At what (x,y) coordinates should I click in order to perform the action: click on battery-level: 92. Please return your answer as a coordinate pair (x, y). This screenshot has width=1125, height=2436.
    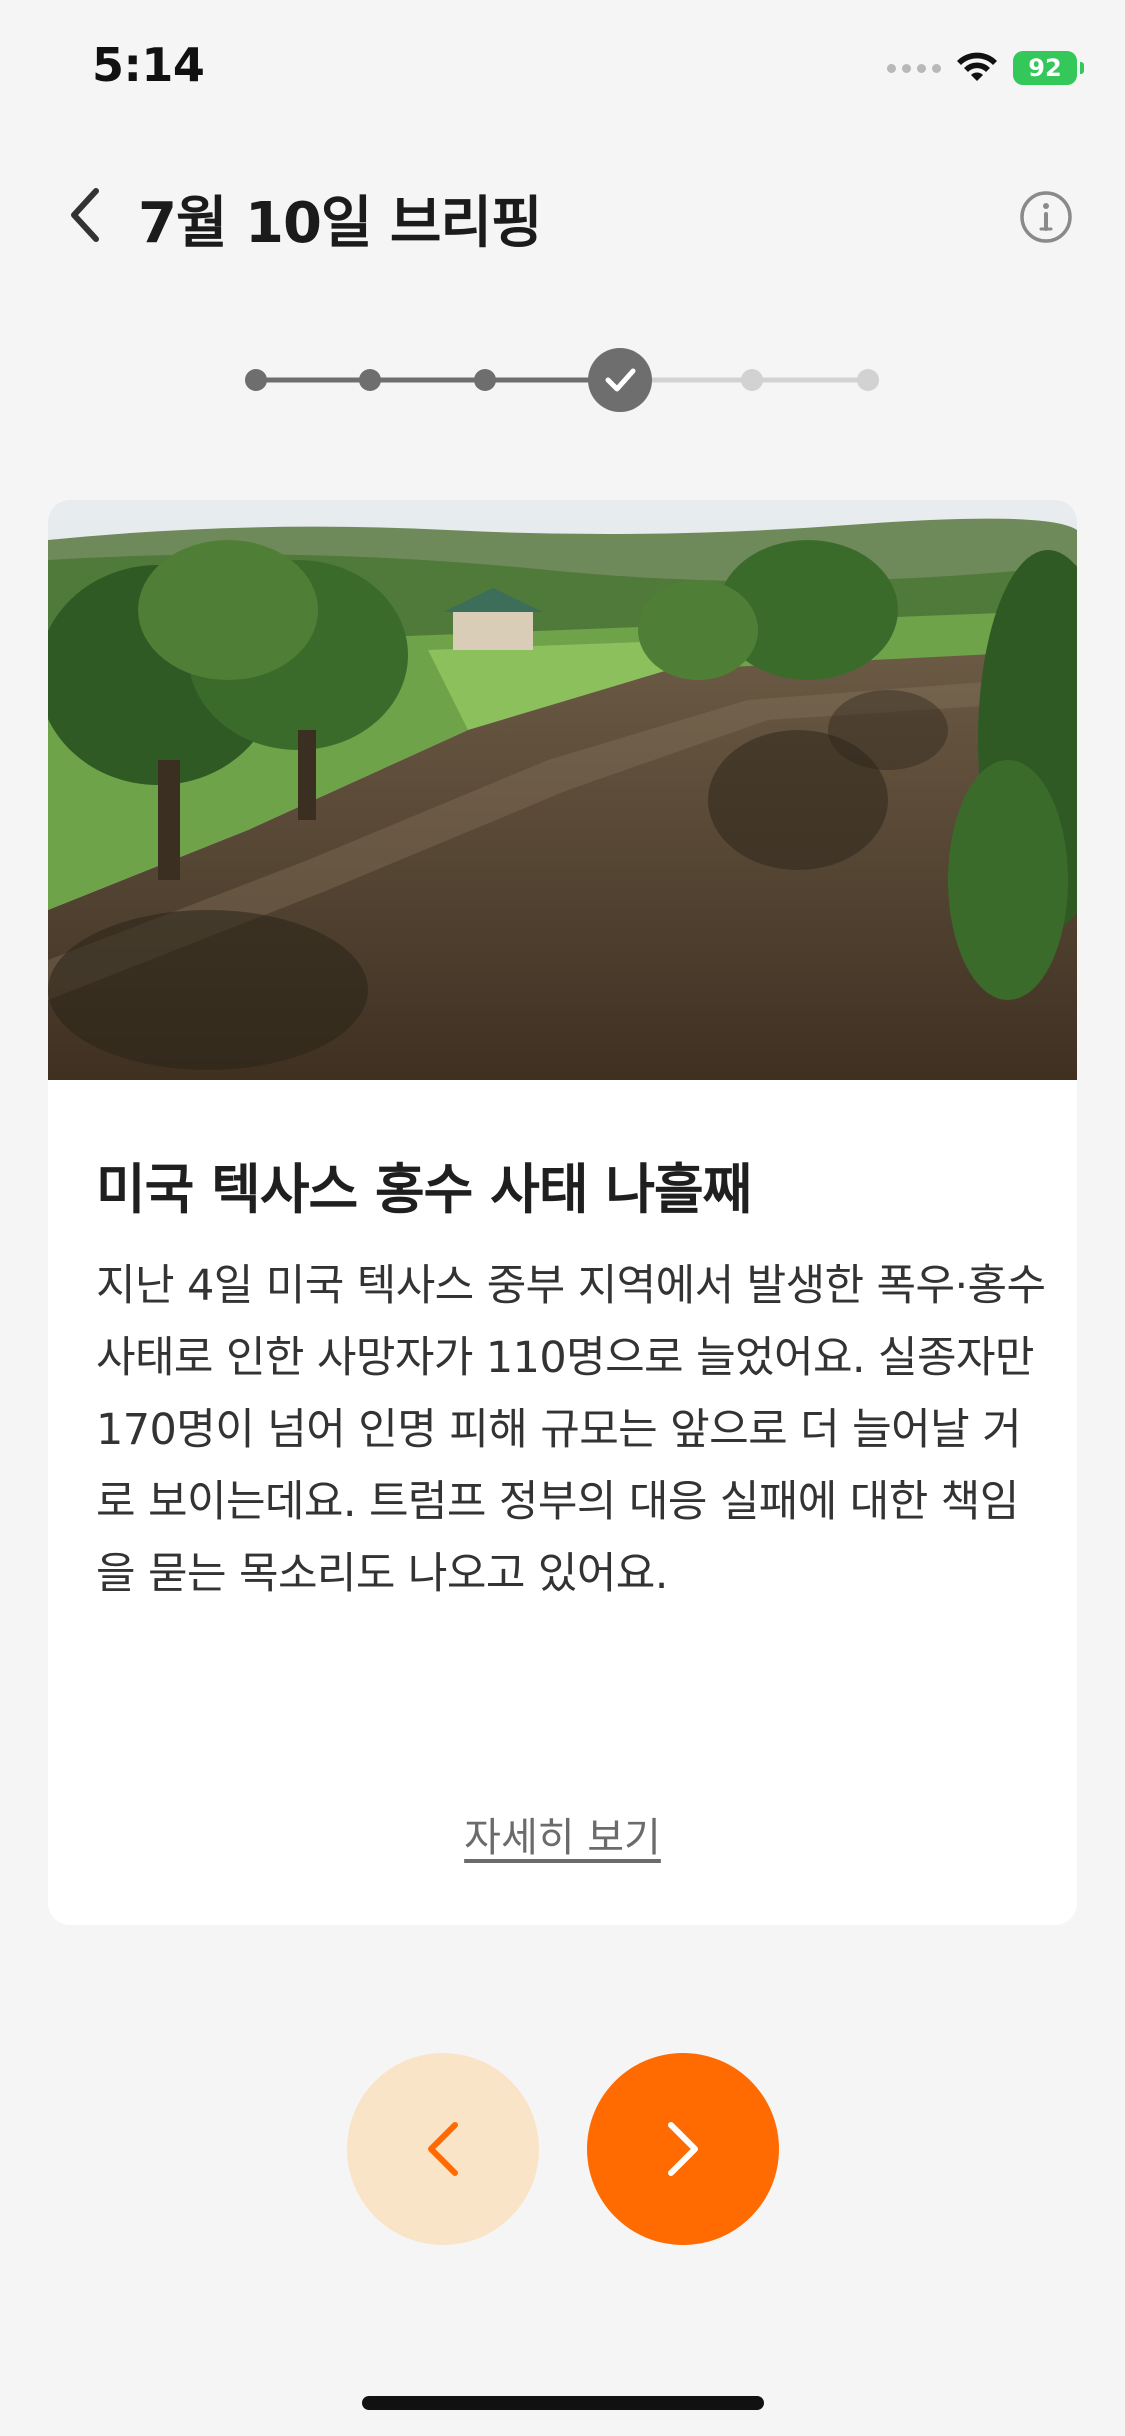
    Looking at the image, I should click on (1045, 68).